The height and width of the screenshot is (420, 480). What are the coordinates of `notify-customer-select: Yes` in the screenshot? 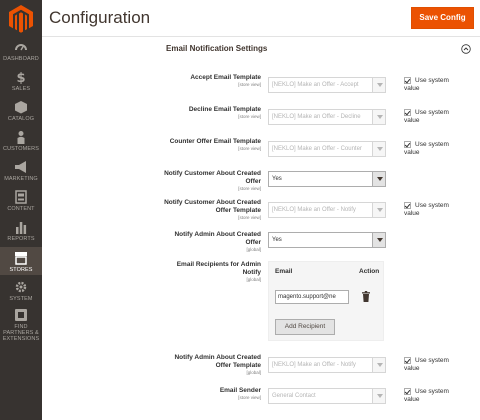 It's located at (327, 179).